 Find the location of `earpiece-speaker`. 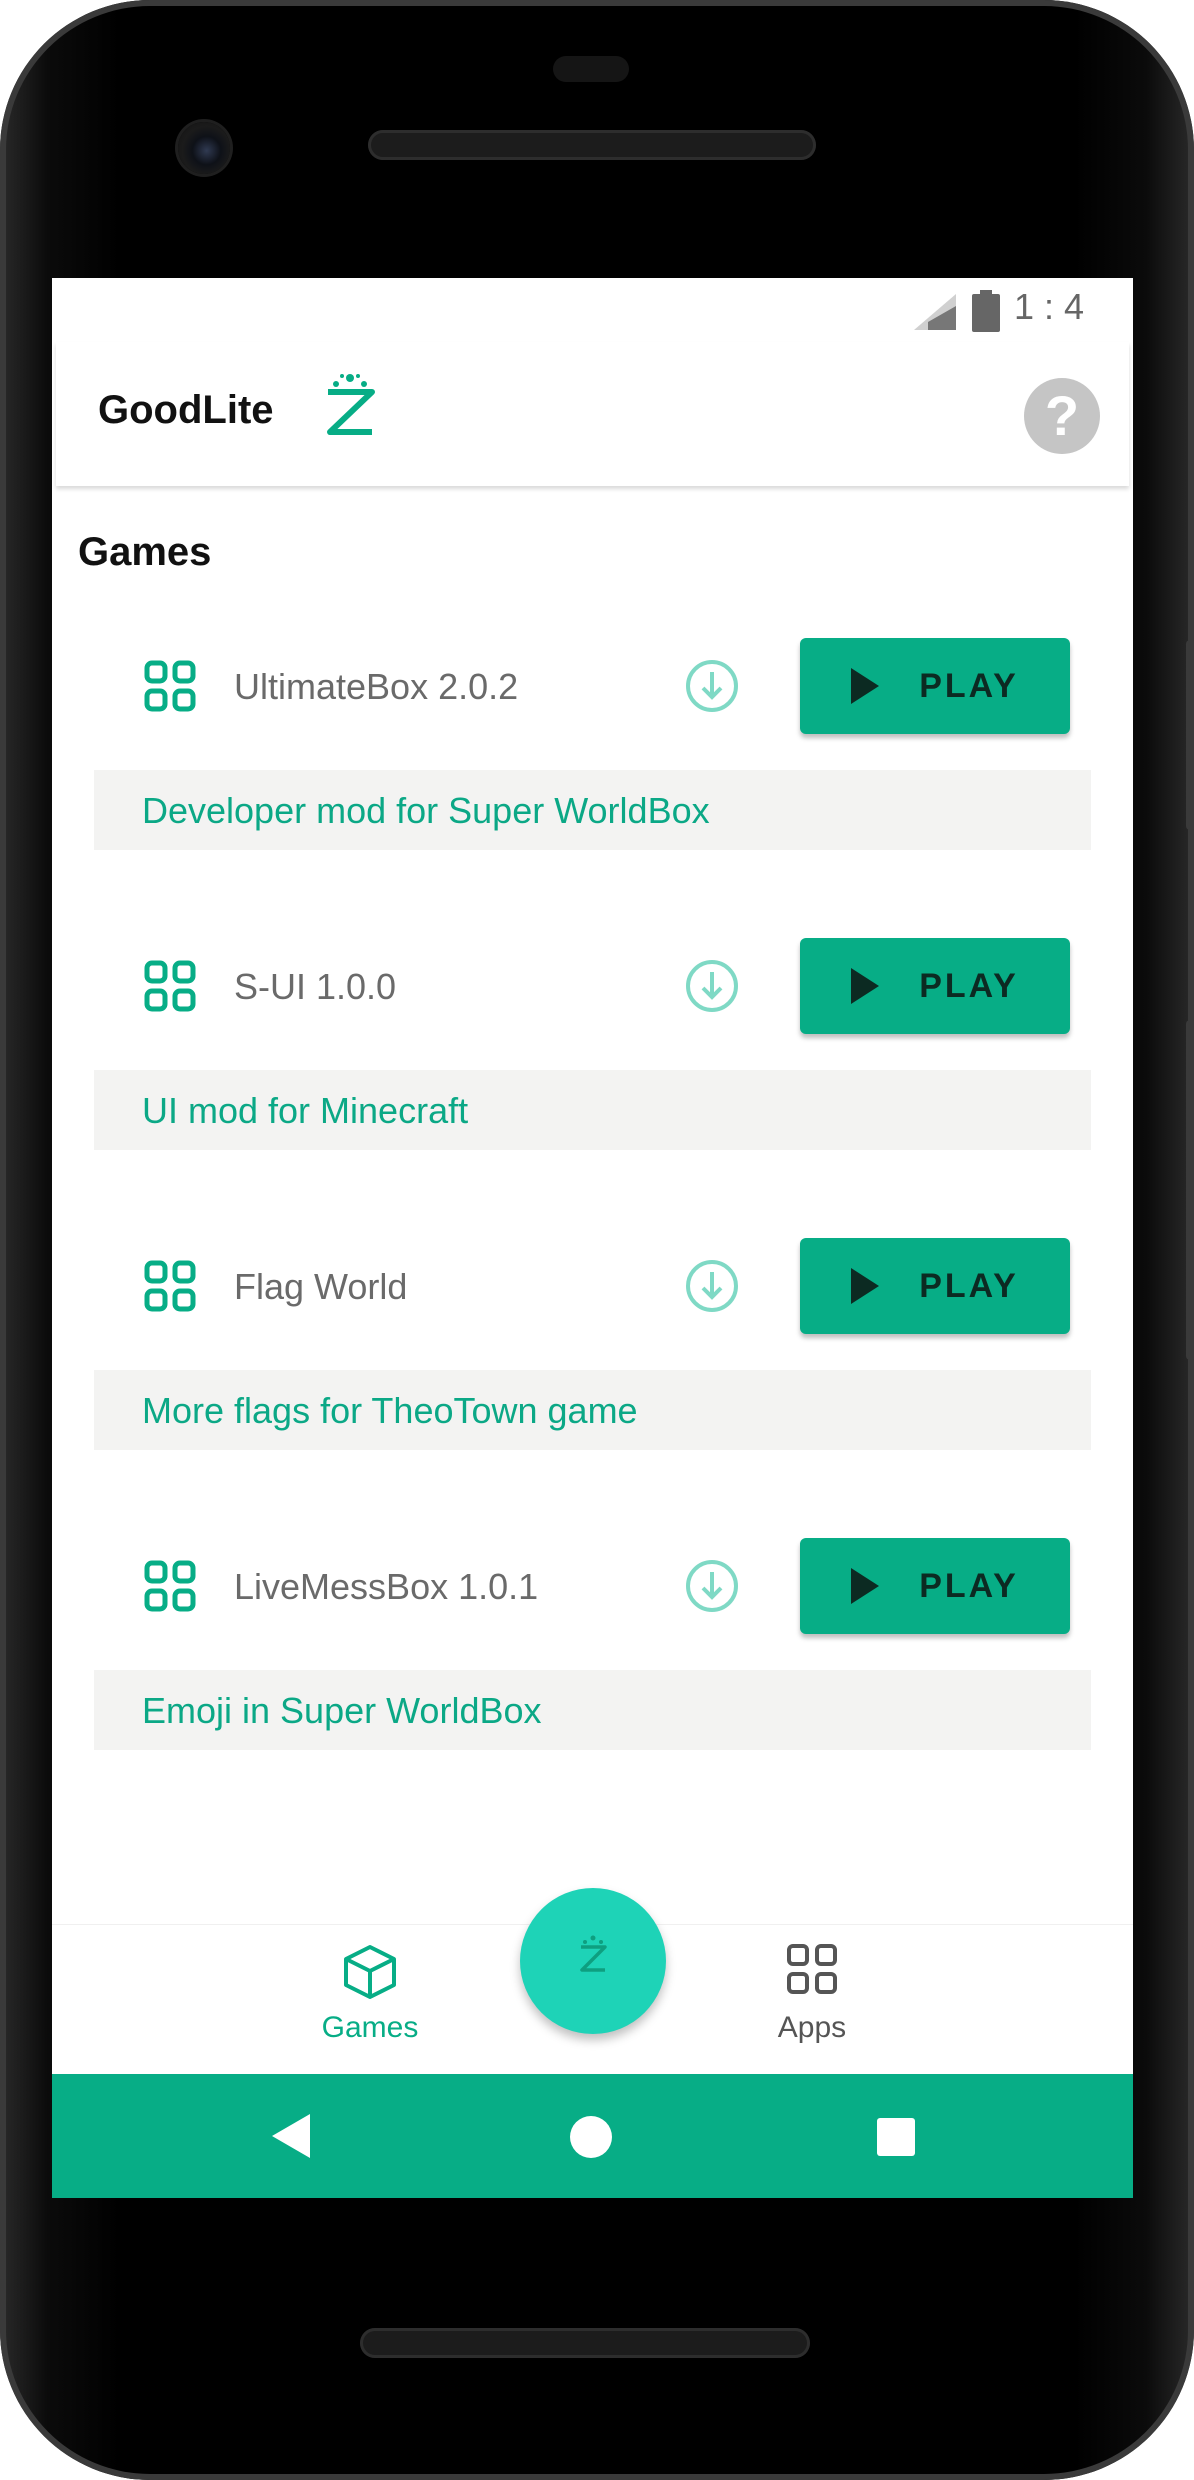

earpiece-speaker is located at coordinates (592, 145).